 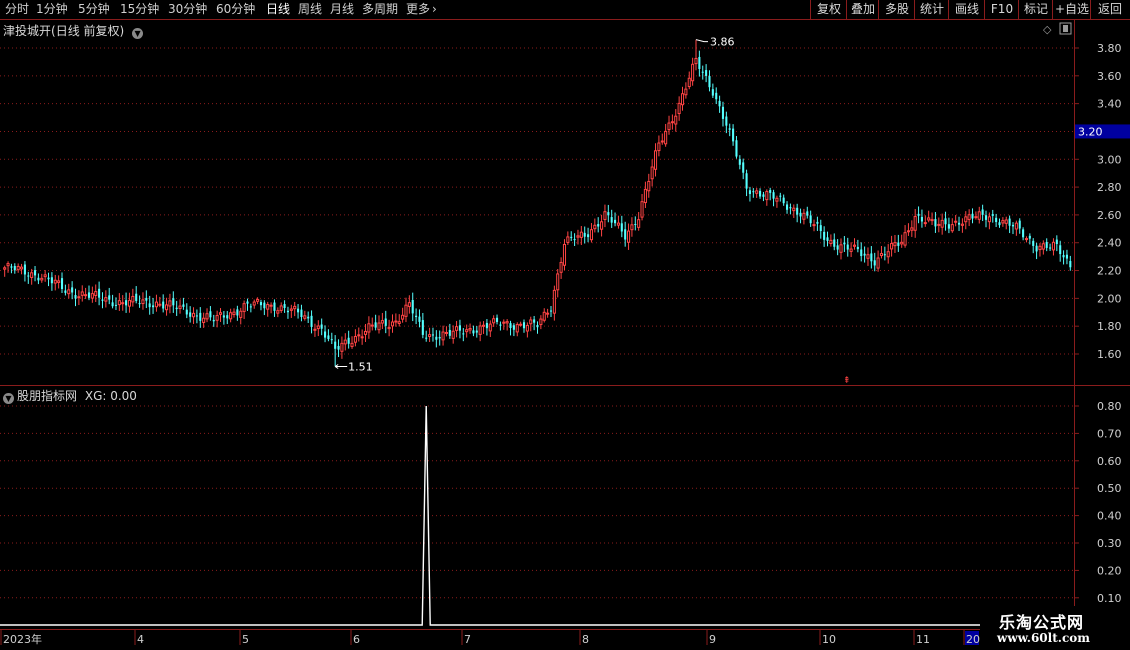 What do you see at coordinates (847, 381) in the screenshot?
I see `event-marker-icon: ⇞` at bounding box center [847, 381].